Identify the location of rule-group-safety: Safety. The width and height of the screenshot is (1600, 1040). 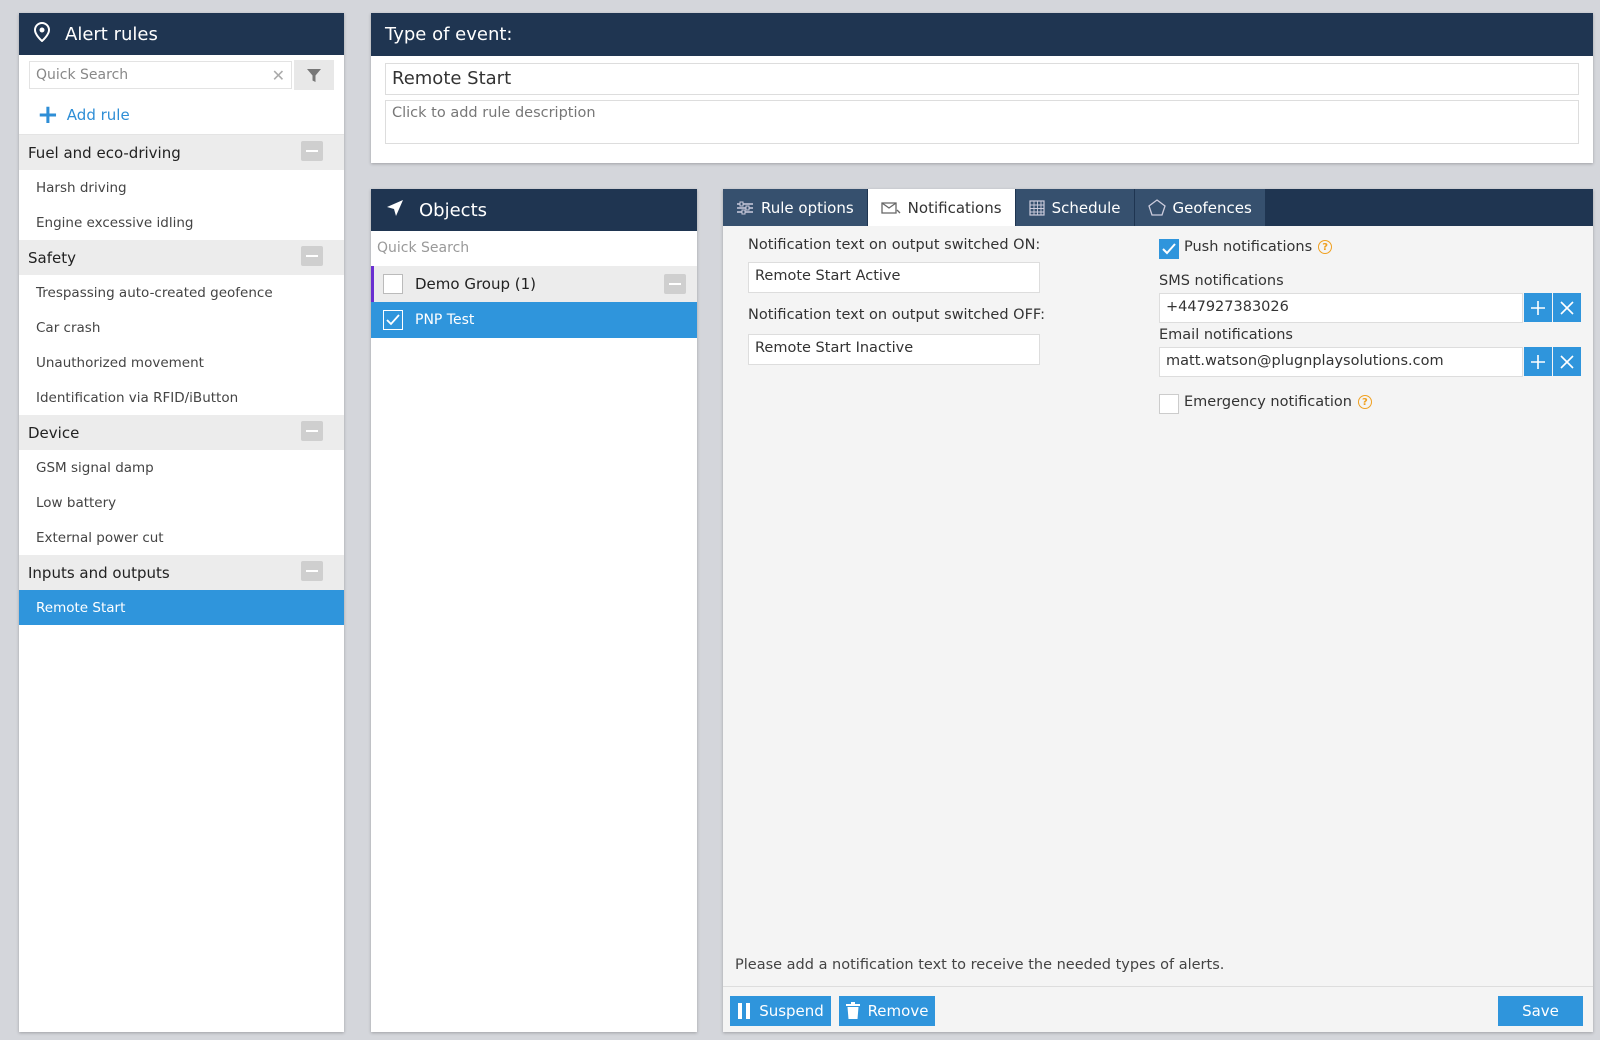
(181, 257).